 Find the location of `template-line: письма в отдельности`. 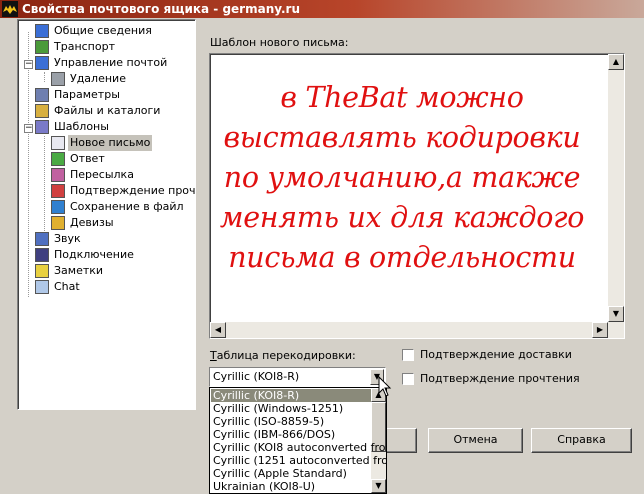

template-line: письма в отдельности is located at coordinates (402, 257).